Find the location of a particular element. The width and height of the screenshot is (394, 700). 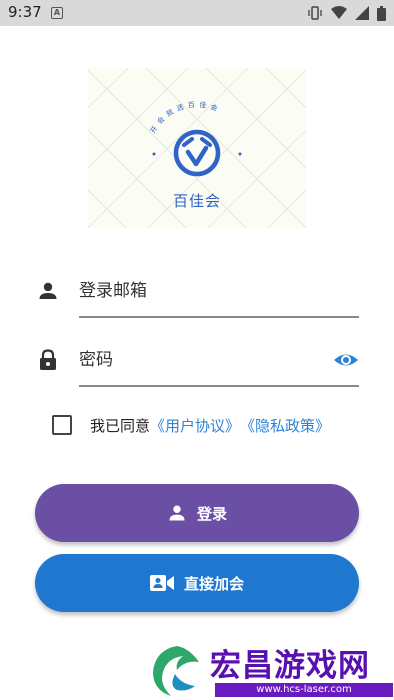

logo-arc-text: 开会就选百佳会 is located at coordinates (184, 117).